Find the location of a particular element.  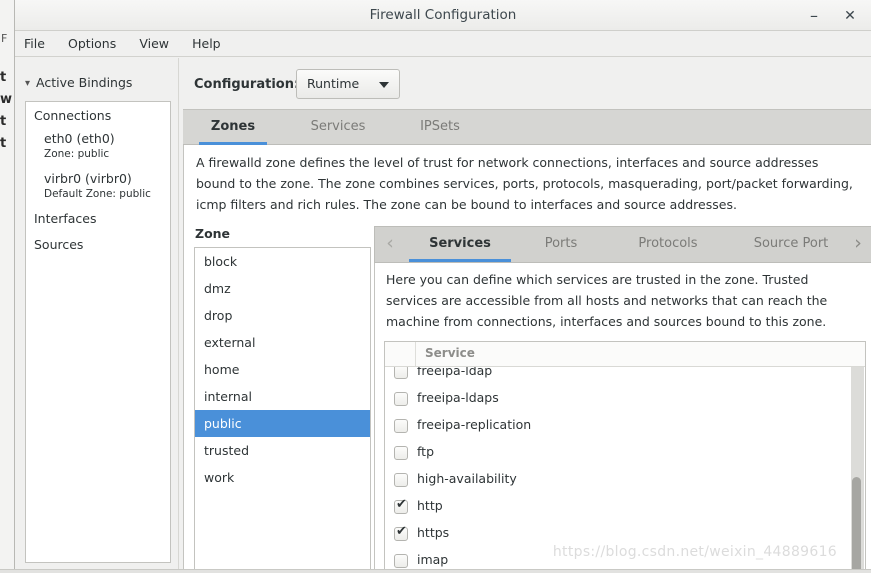

services-header-checkbox-col is located at coordinates (400, 354).